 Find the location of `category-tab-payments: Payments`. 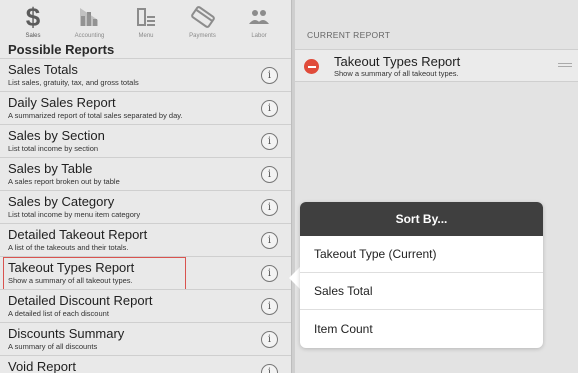

category-tab-payments: Payments is located at coordinates (203, 21).